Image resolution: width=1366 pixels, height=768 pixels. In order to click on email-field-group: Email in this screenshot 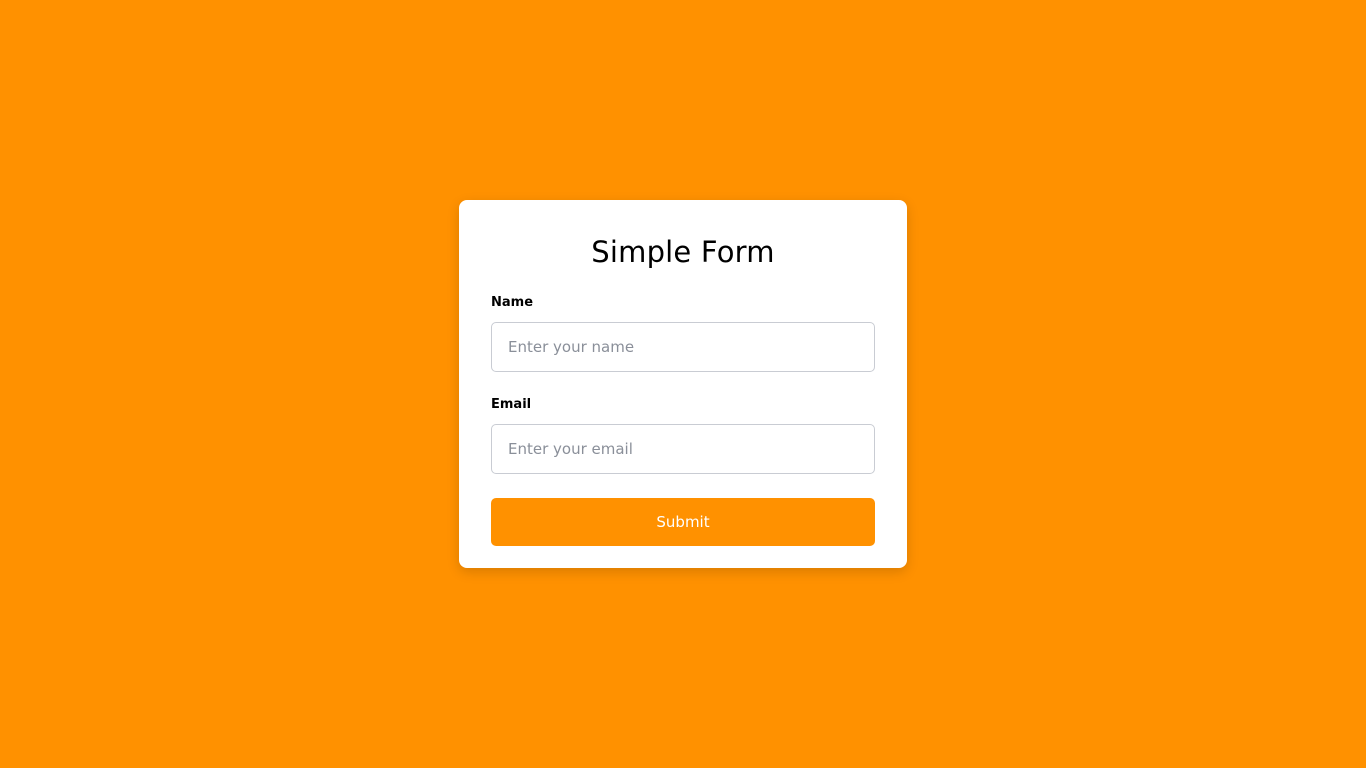, I will do `click(683, 435)`.